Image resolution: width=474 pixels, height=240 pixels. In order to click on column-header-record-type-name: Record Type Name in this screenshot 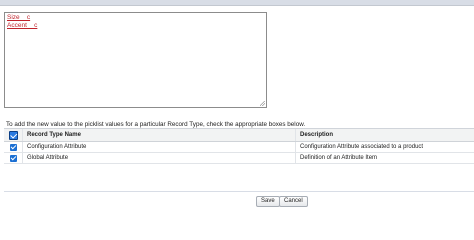, I will do `click(158, 135)`.